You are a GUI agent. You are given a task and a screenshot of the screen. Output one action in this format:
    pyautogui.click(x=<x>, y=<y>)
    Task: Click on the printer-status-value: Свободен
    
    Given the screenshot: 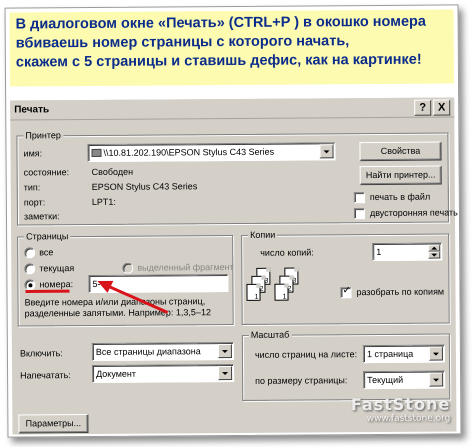 What is the action you would take?
    pyautogui.click(x=112, y=171)
    